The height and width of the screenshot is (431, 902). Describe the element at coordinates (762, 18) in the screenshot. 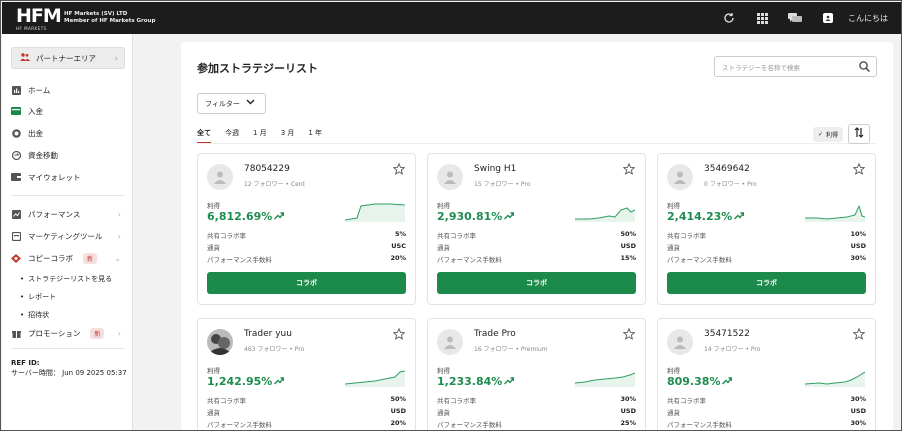

I see `apps-grid-icon` at that location.